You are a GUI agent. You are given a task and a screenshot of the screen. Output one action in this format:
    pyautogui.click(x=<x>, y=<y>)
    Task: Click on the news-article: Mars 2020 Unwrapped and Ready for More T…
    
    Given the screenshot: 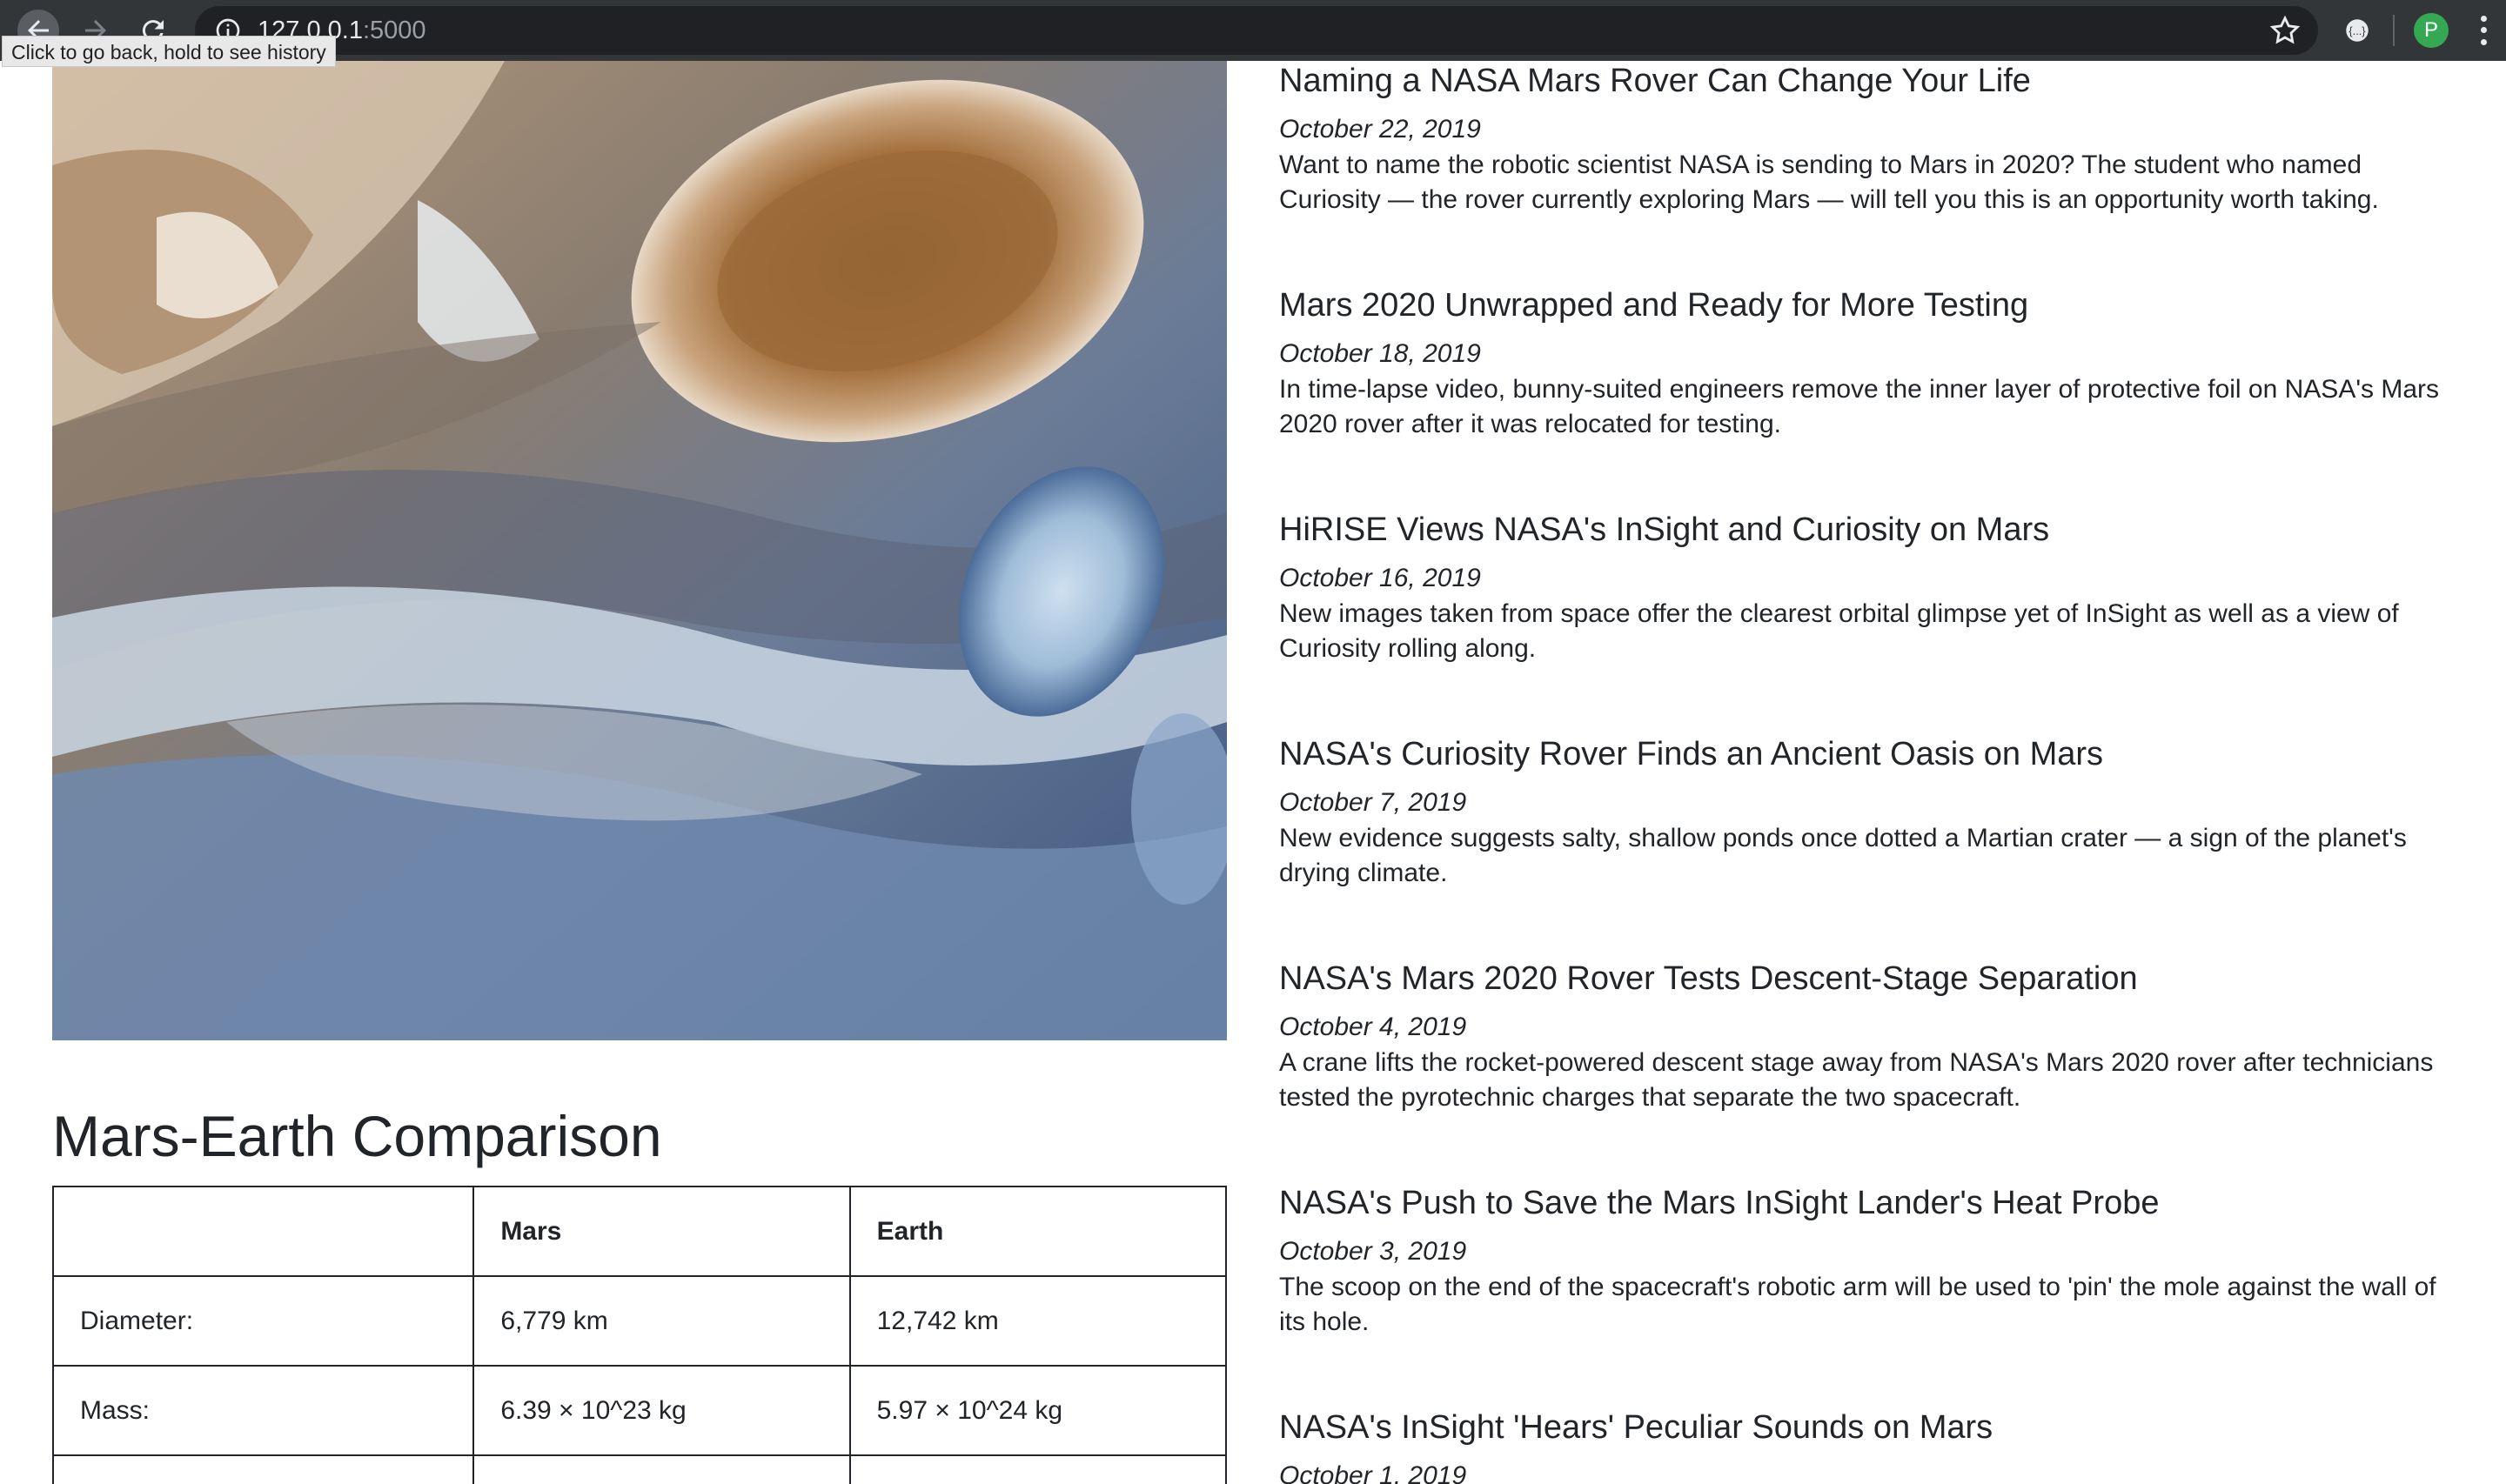 What is the action you would take?
    pyautogui.click(x=1871, y=364)
    